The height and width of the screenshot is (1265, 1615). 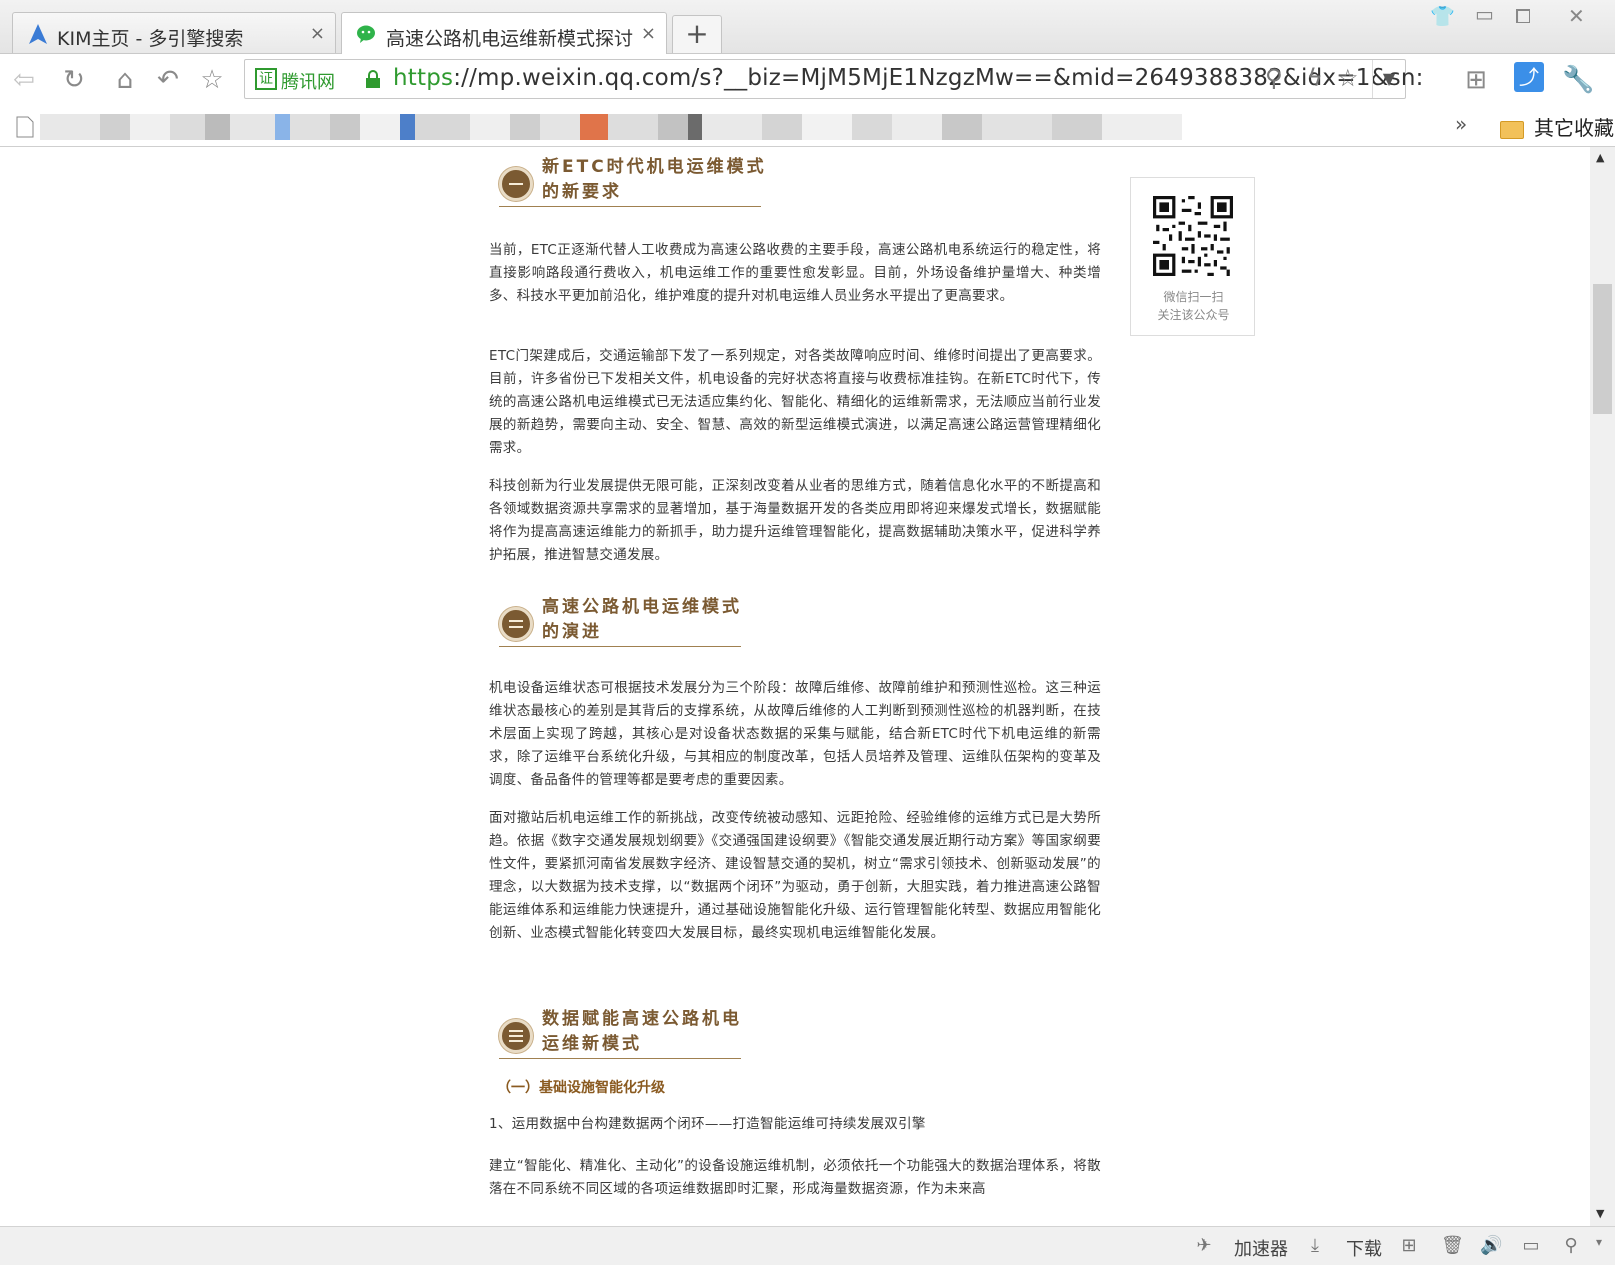 What do you see at coordinates (1600, 1213) in the screenshot?
I see `scroll-down-icon: ▼` at bounding box center [1600, 1213].